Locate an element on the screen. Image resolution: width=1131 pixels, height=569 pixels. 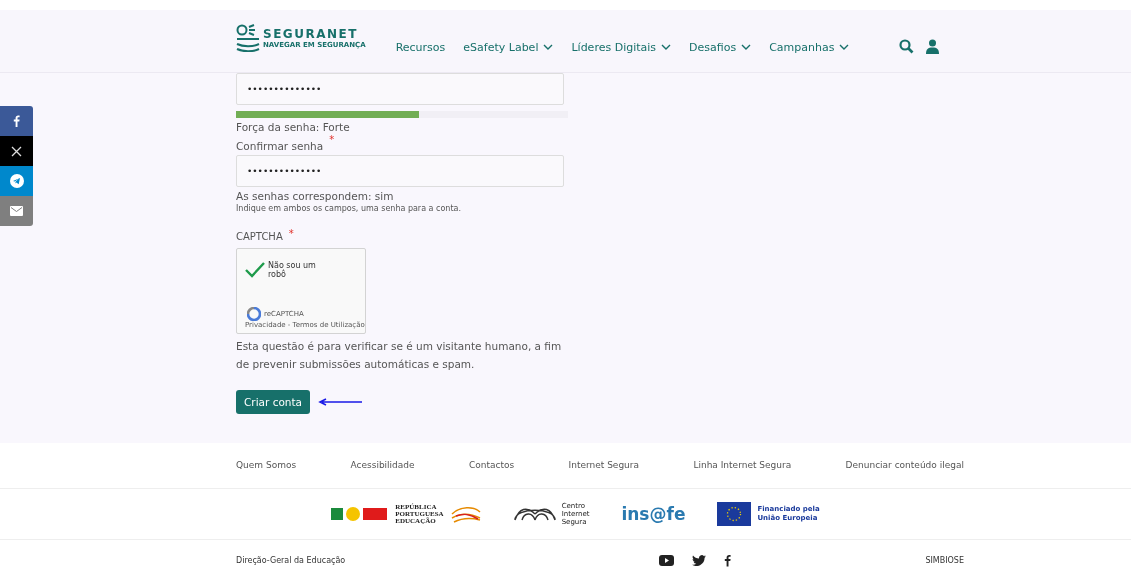
recaptcha-icon is located at coordinates (254, 314).